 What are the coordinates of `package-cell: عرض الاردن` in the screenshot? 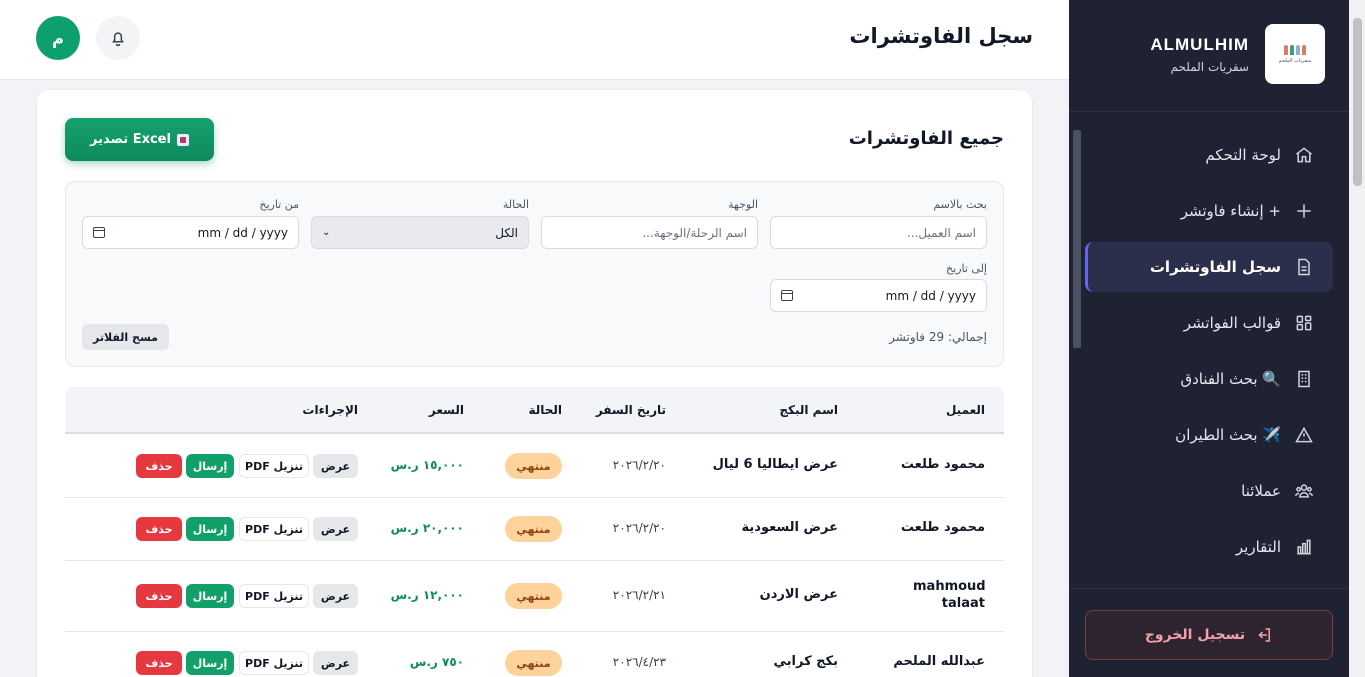 It's located at (798, 594).